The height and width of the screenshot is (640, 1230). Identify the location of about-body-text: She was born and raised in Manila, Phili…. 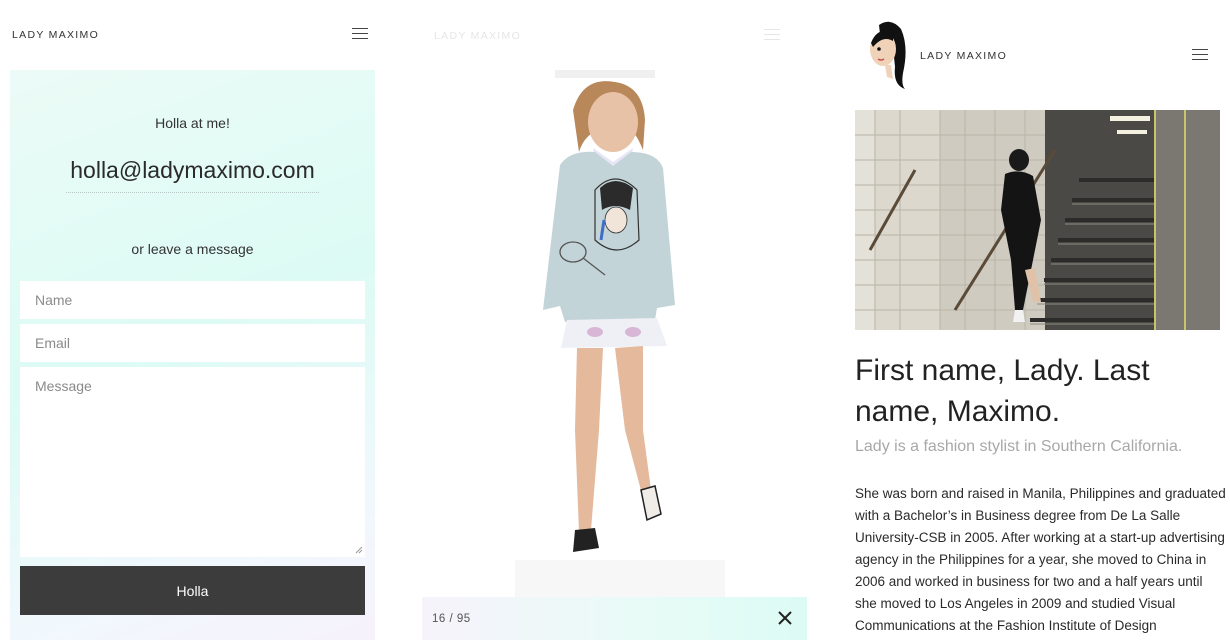
(1040, 559).